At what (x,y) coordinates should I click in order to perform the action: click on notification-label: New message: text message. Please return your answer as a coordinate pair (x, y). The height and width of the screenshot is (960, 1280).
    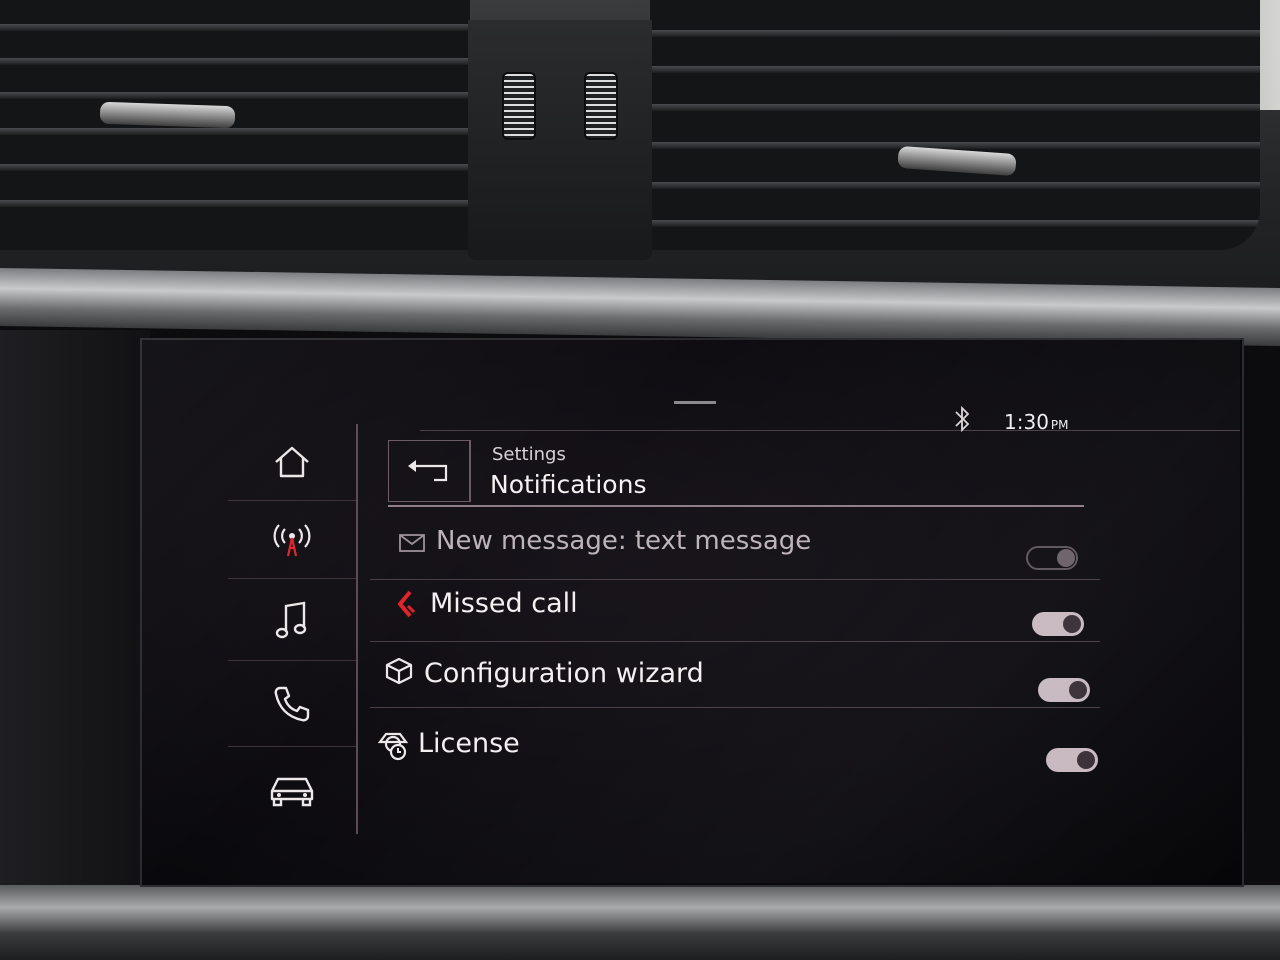
    Looking at the image, I should click on (624, 541).